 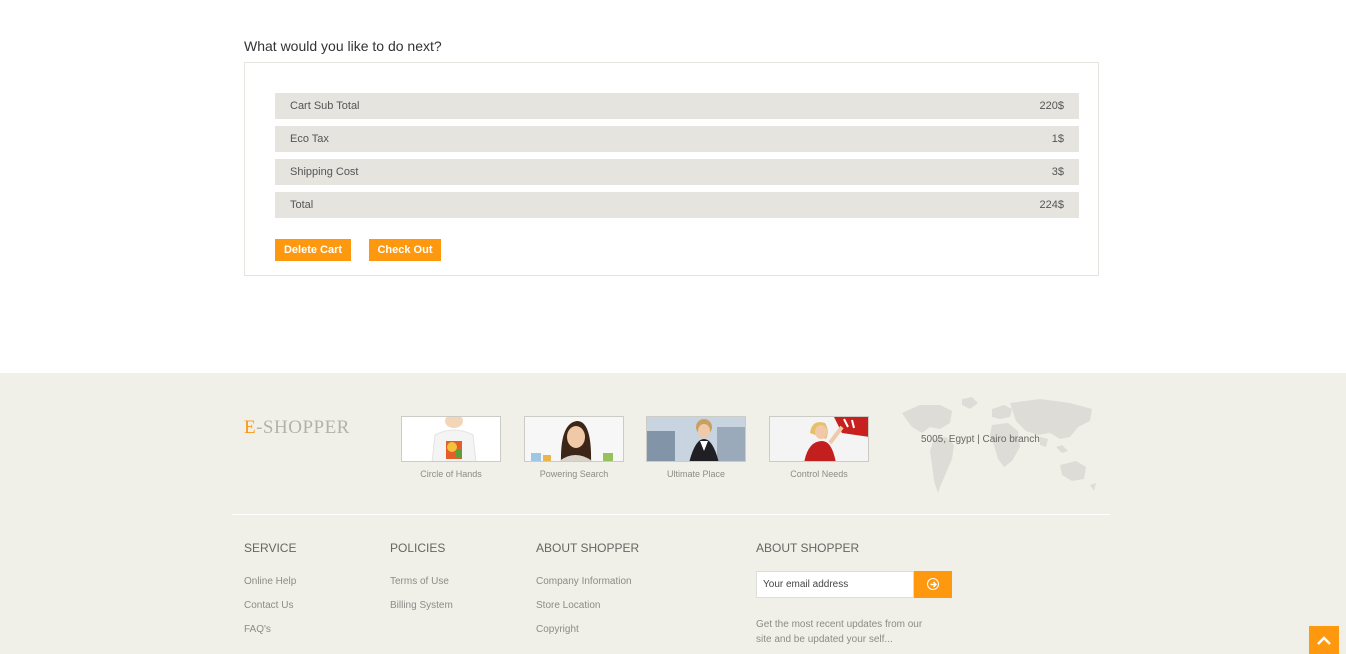 What do you see at coordinates (1057, 139) in the screenshot?
I see `cart-row-value: 1$` at bounding box center [1057, 139].